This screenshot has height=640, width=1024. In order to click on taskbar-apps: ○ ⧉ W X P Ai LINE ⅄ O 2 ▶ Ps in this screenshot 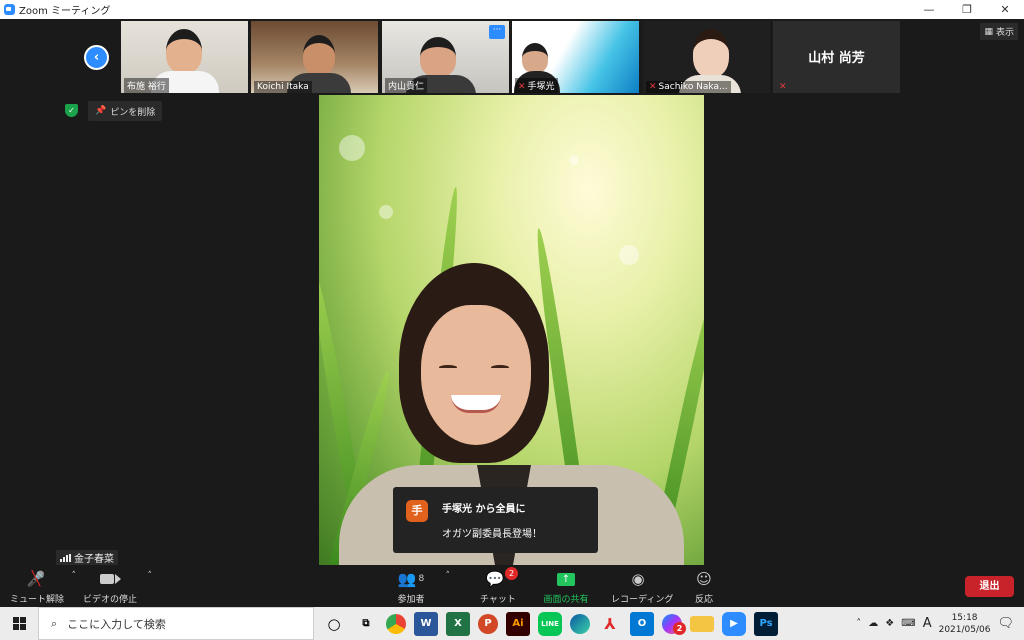, I will do `click(550, 623)`.